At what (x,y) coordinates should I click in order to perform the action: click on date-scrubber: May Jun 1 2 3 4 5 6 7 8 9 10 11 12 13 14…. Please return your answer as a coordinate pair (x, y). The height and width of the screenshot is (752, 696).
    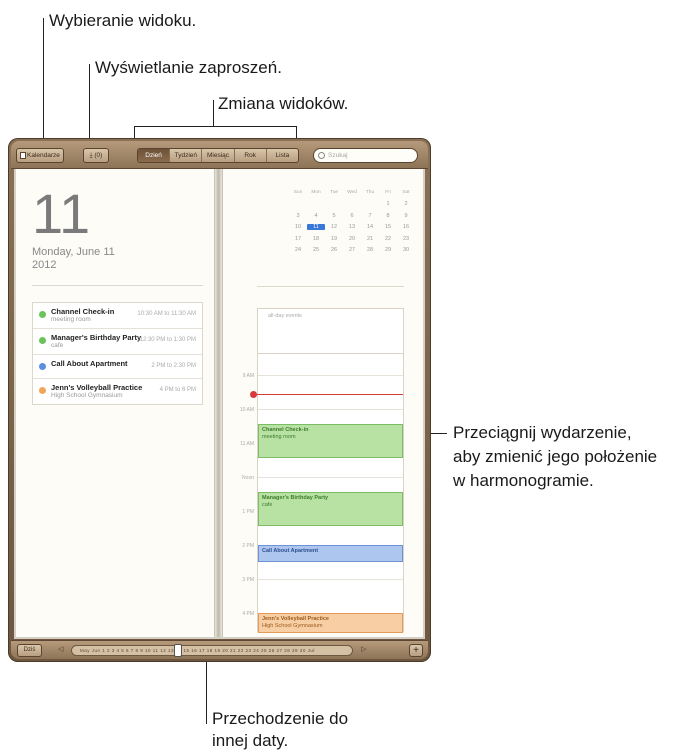
    Looking at the image, I should click on (212, 650).